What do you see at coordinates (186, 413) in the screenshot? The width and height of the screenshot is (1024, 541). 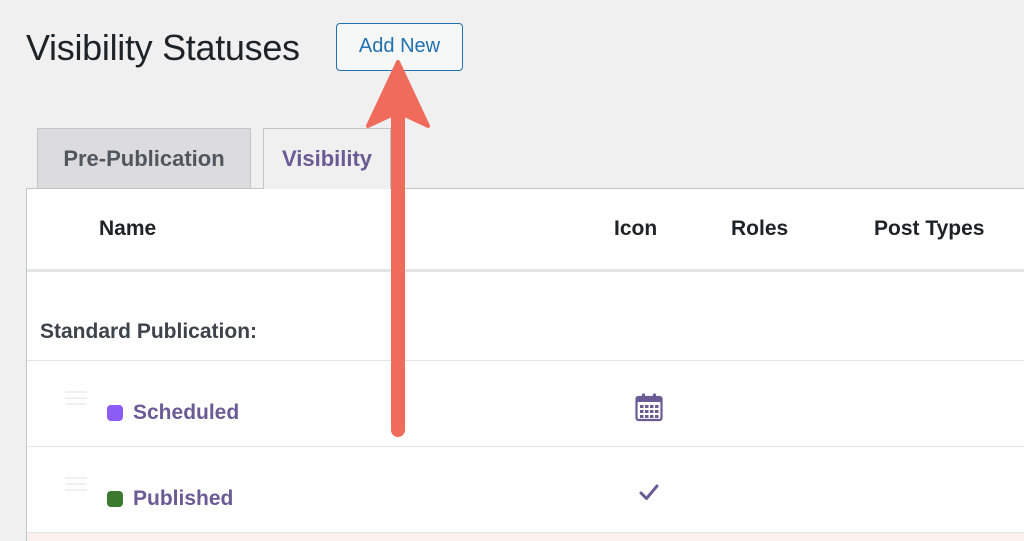 I see `status-link-scheduled: Scheduled` at bounding box center [186, 413].